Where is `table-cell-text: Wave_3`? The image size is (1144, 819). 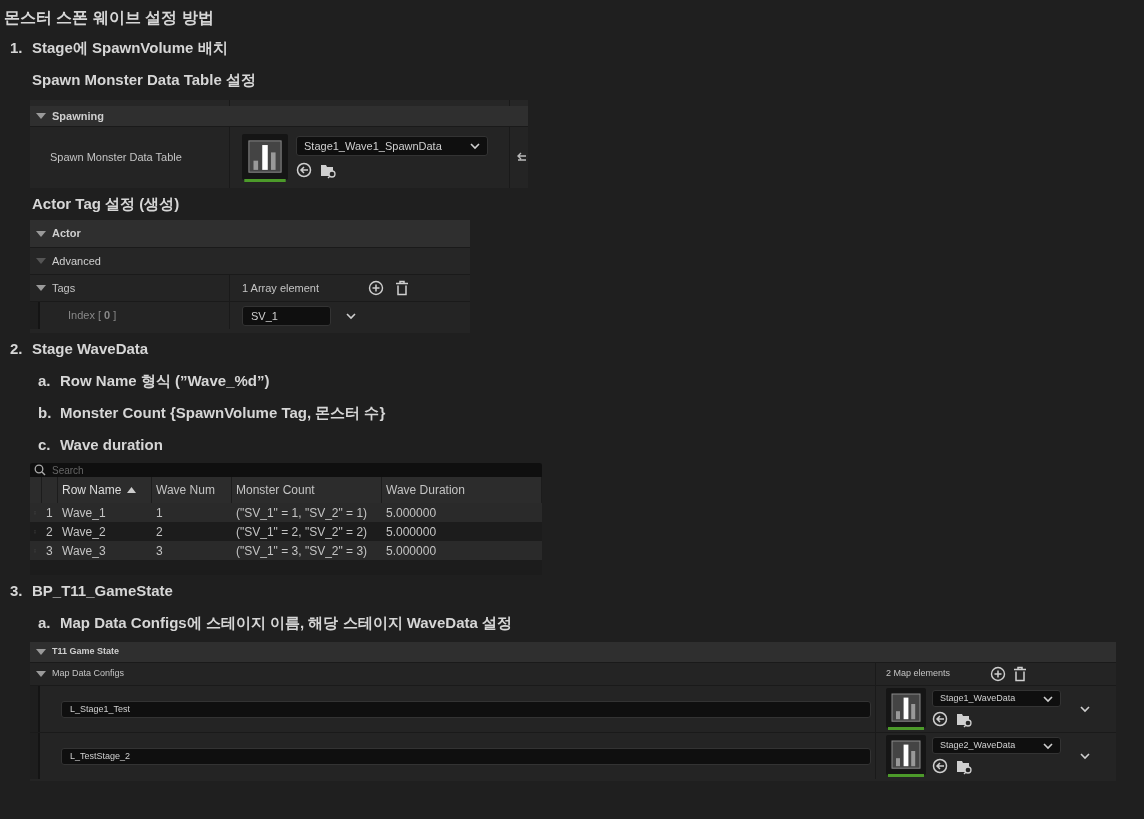 table-cell-text: Wave_3 is located at coordinates (84, 551).